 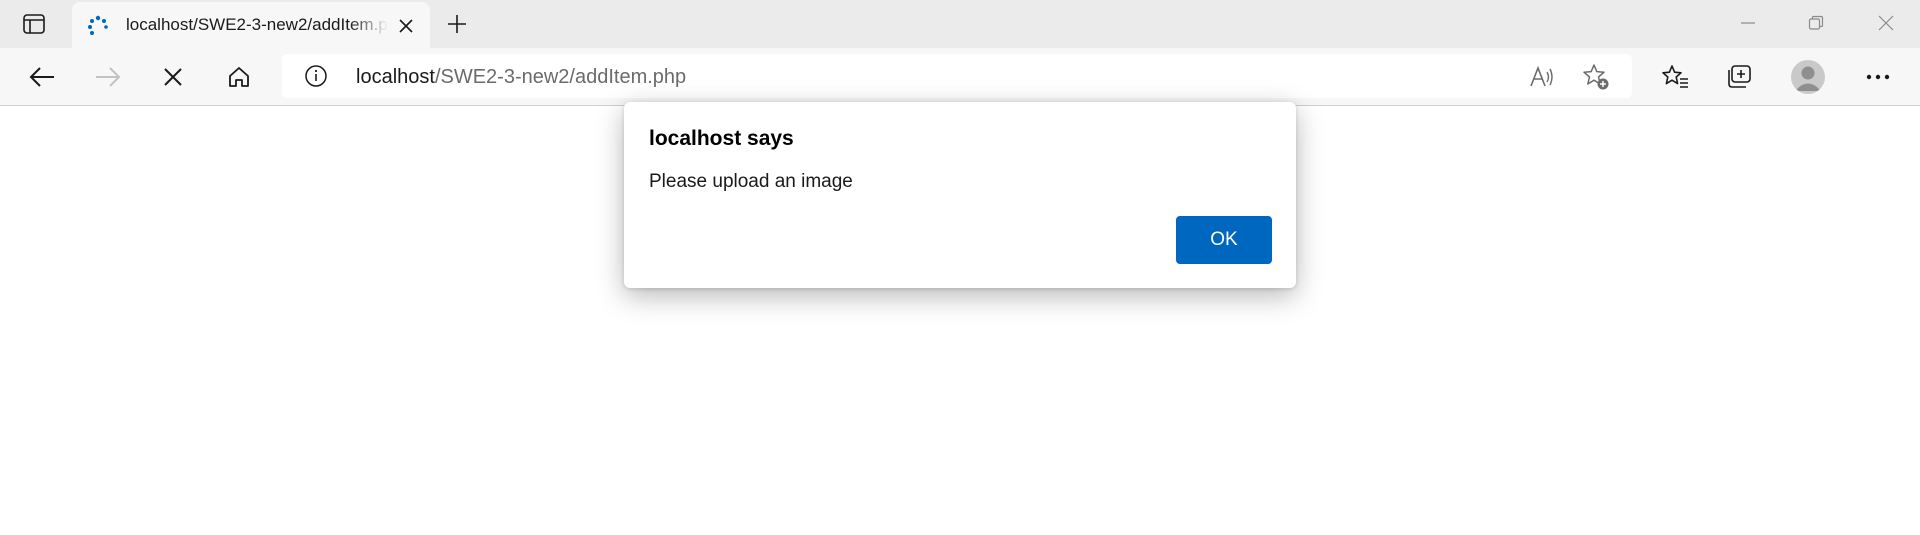 I want to click on home-button, so click(x=239, y=77).